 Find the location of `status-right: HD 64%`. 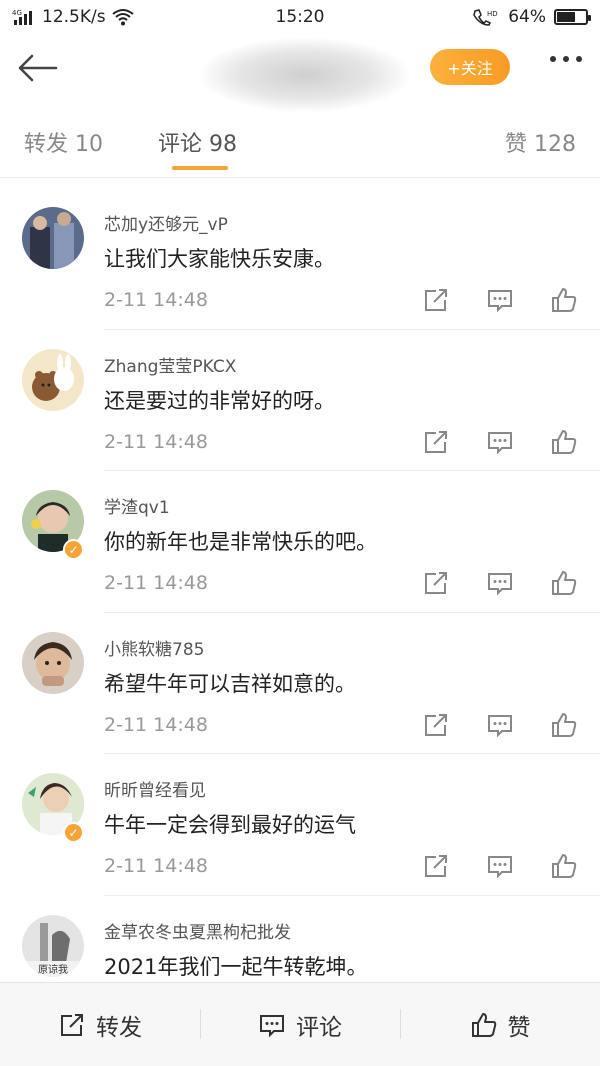

status-right: HD 64% is located at coordinates (531, 17).